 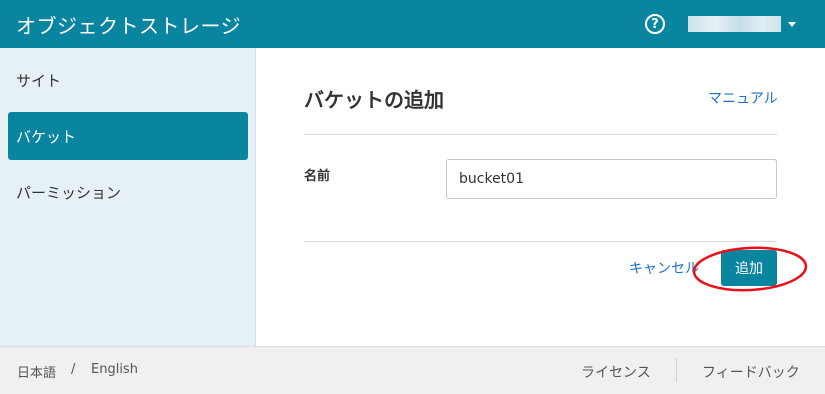 What do you see at coordinates (676, 370) in the screenshot?
I see `footer-divider` at bounding box center [676, 370].